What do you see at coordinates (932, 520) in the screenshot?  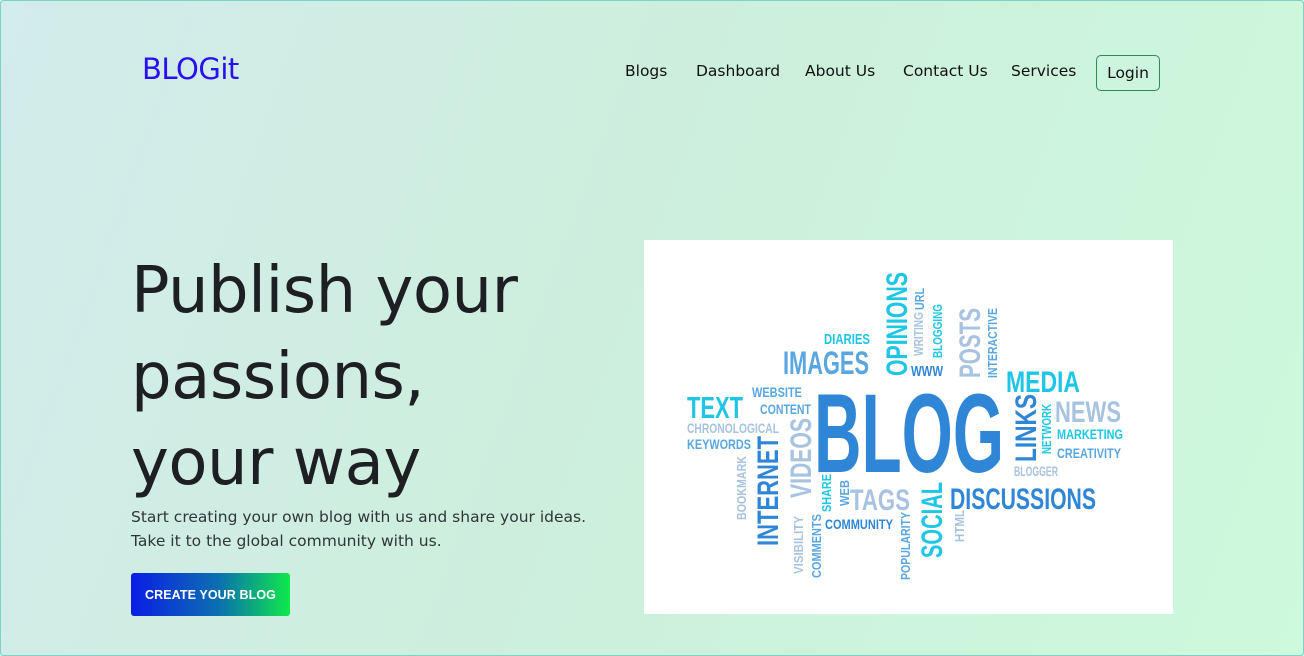 I see `word-social: SOCIAL` at bounding box center [932, 520].